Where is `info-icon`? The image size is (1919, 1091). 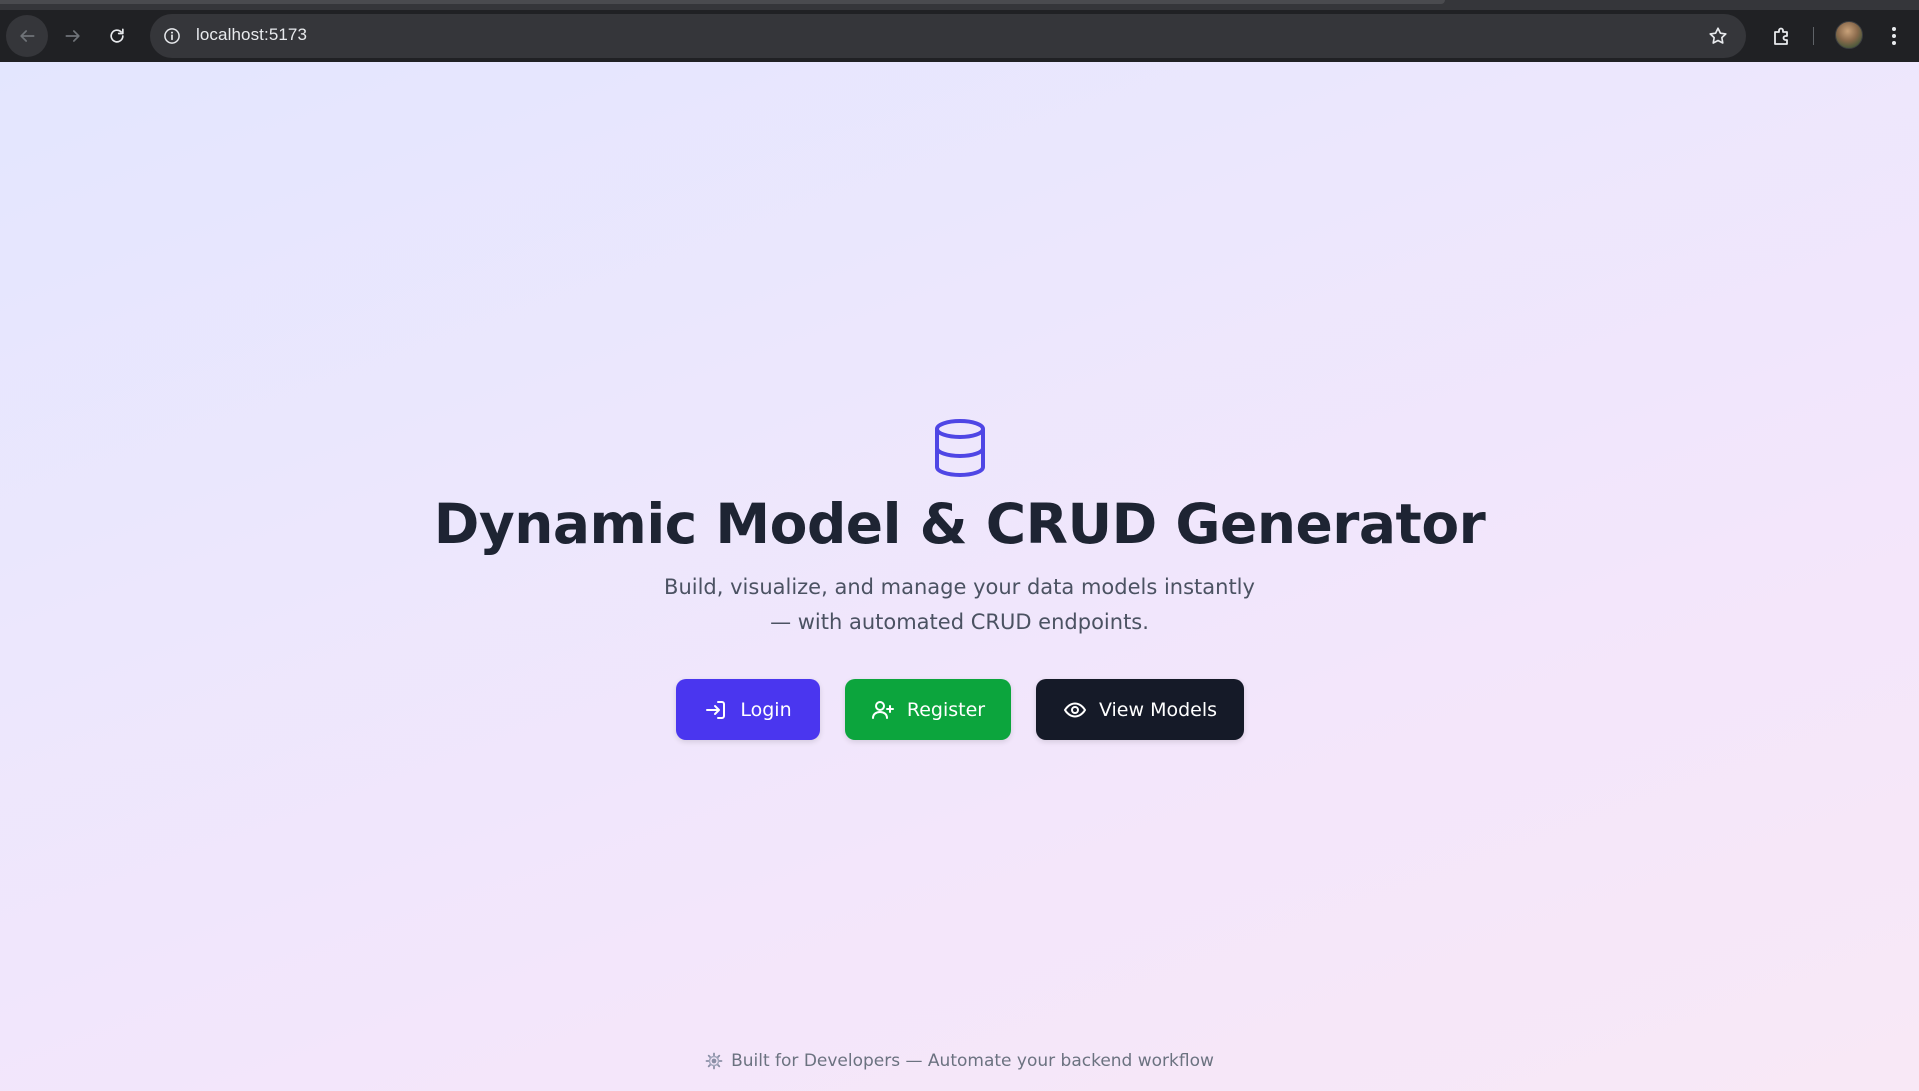 info-icon is located at coordinates (172, 36).